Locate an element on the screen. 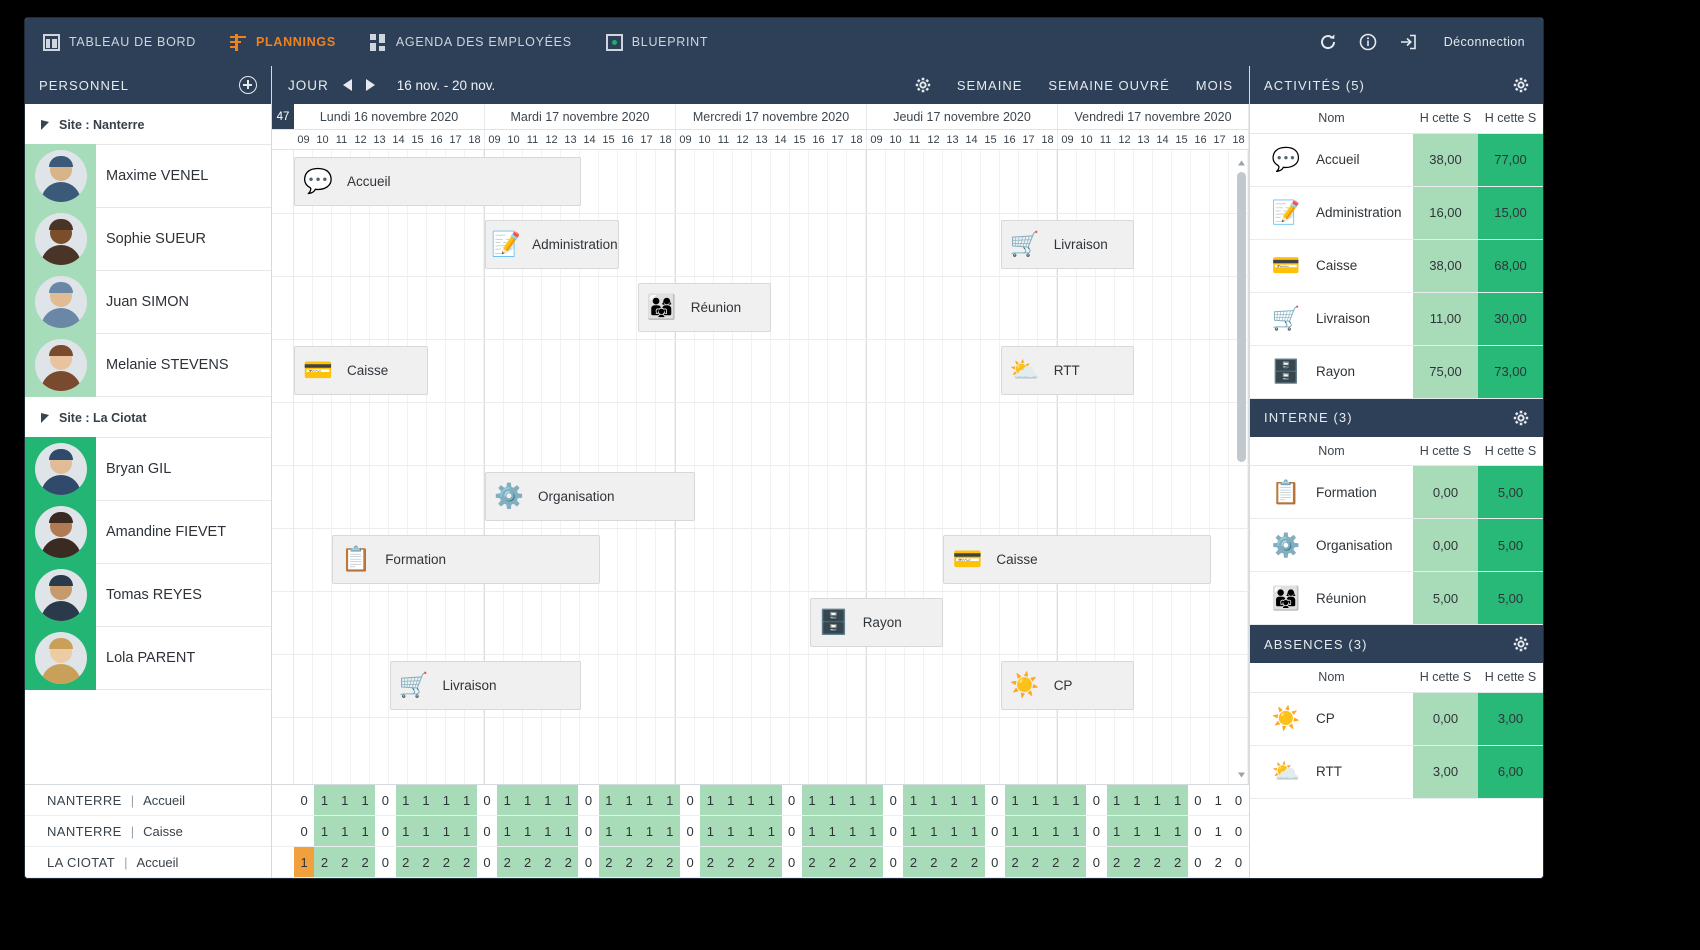  day-header: Lundi 16 novembre 2020 is located at coordinates (389, 116).